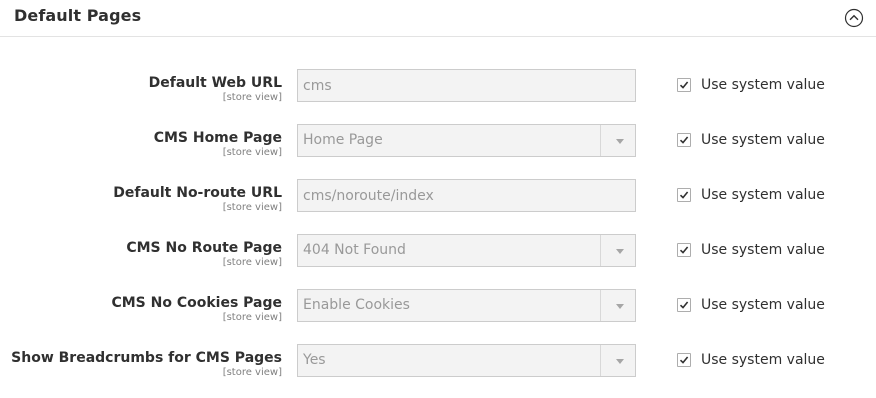 Image resolution: width=876 pixels, height=398 pixels. Describe the element at coordinates (466, 305) in the screenshot. I see `cms-no-cookies-page-select: Enable Cookies` at that location.